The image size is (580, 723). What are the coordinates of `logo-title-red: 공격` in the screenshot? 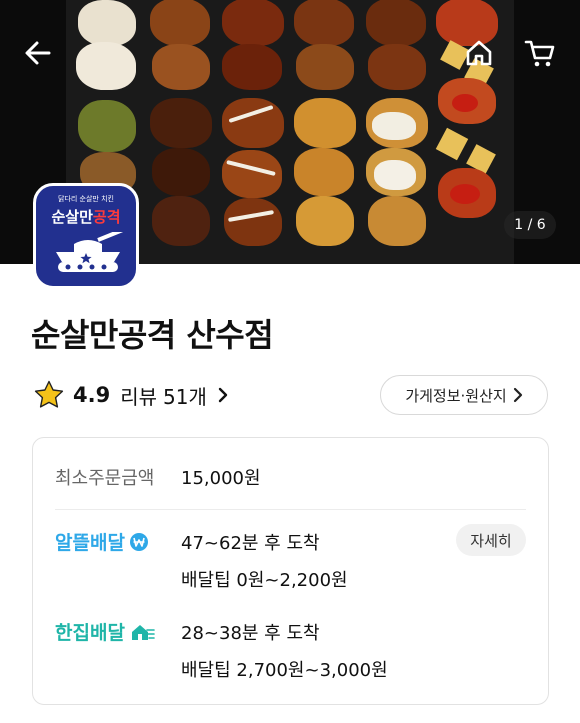 It's located at (106, 217).